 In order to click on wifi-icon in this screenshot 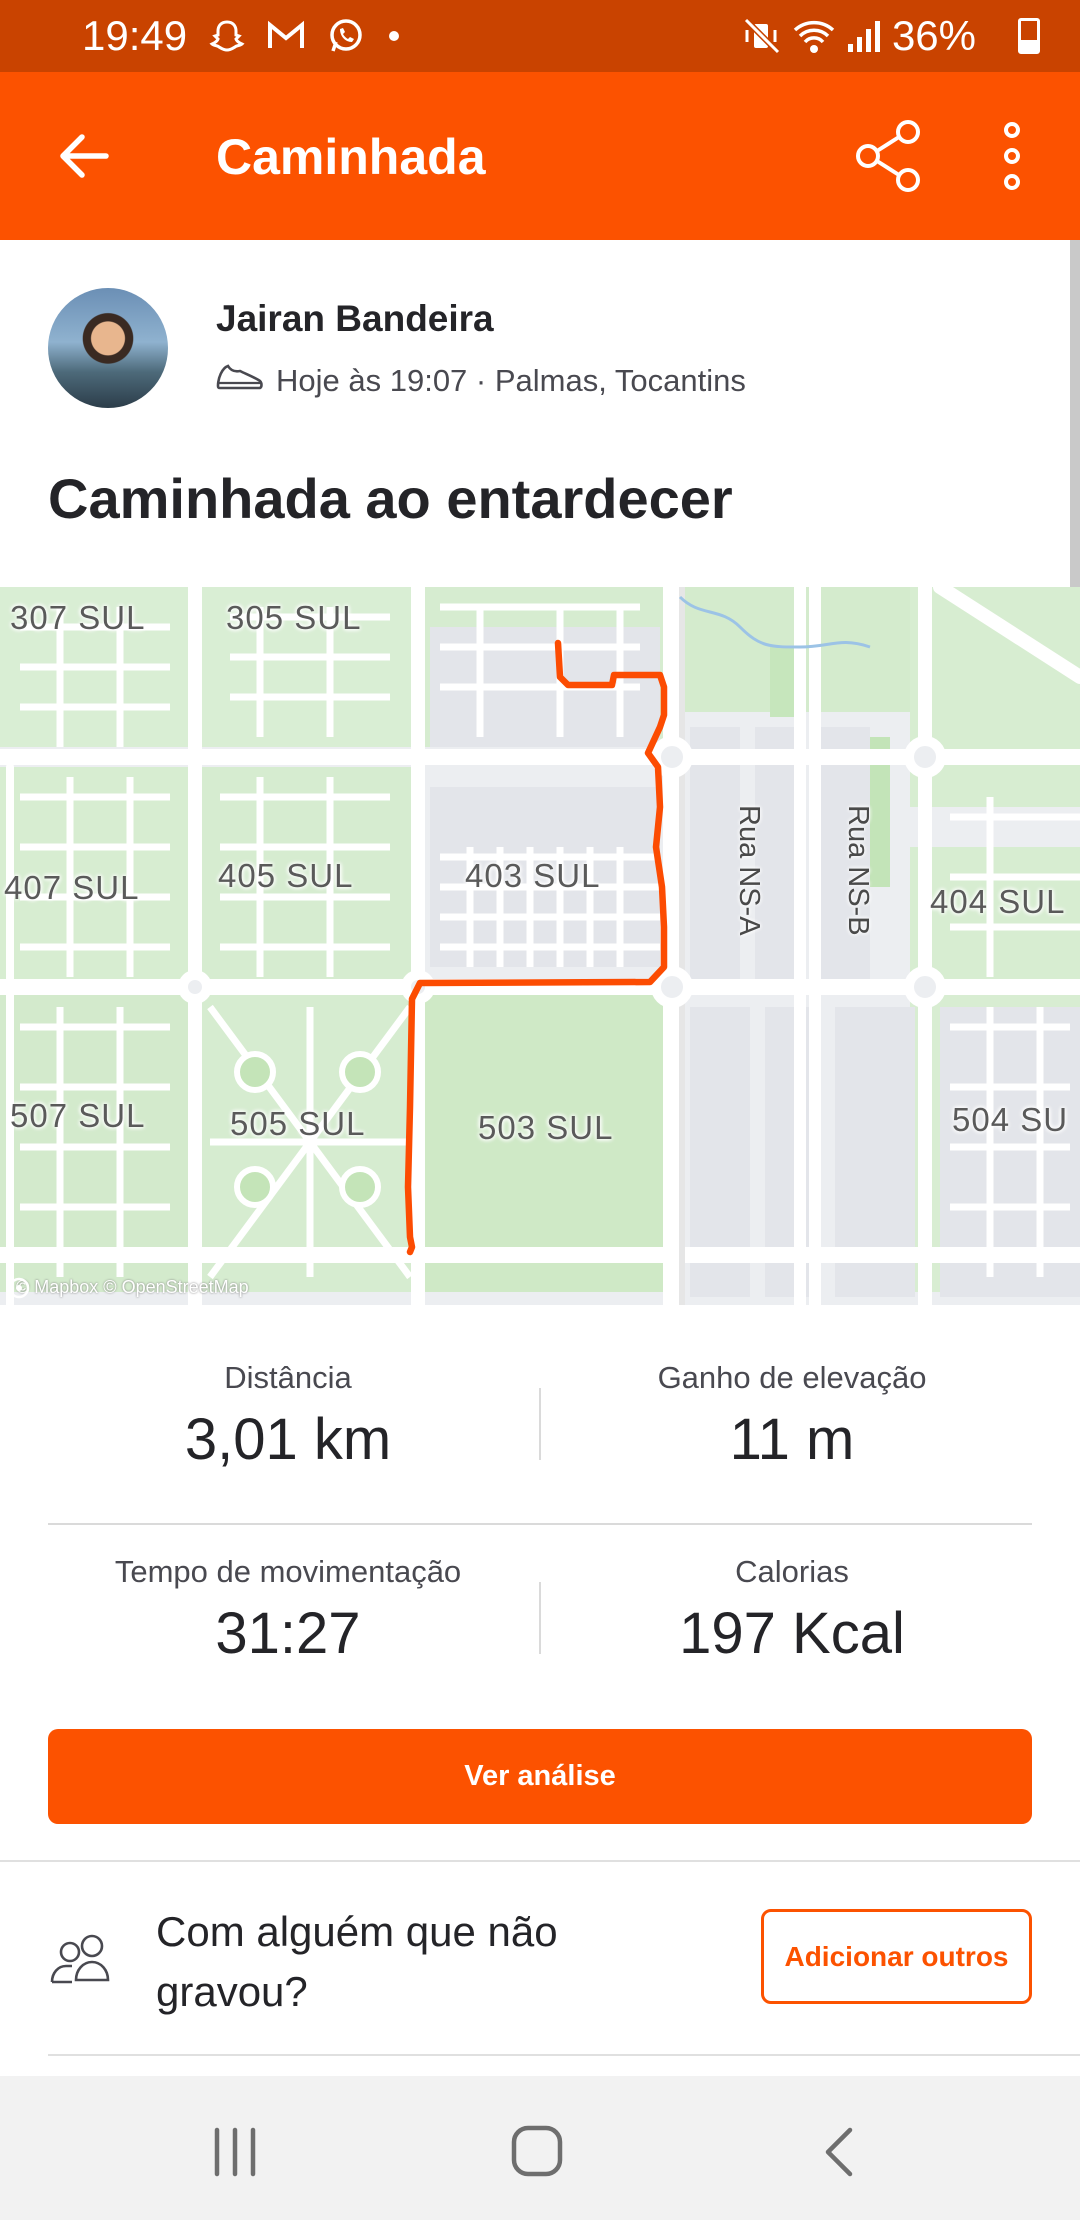, I will do `click(814, 36)`.